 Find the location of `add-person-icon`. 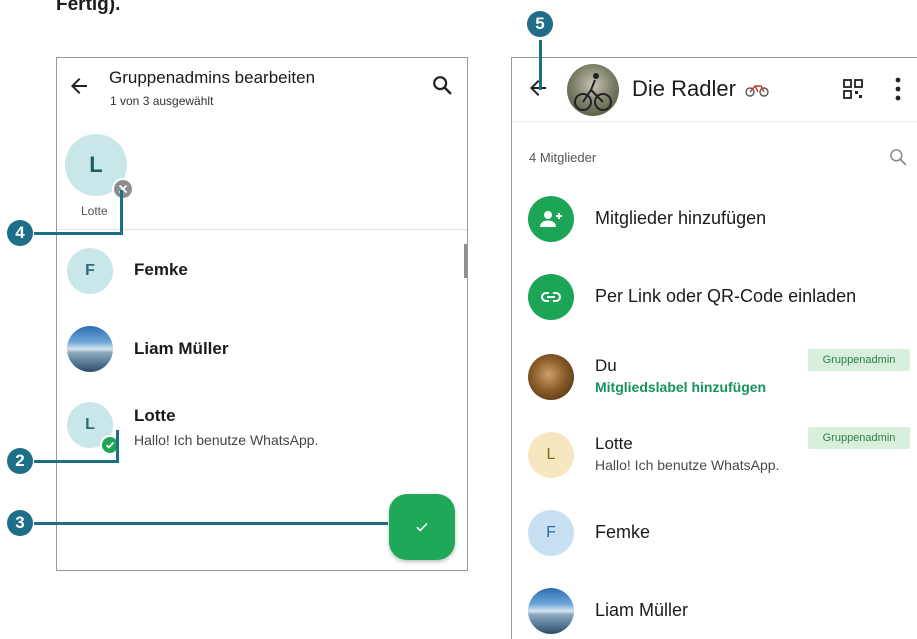

add-person-icon is located at coordinates (551, 219).